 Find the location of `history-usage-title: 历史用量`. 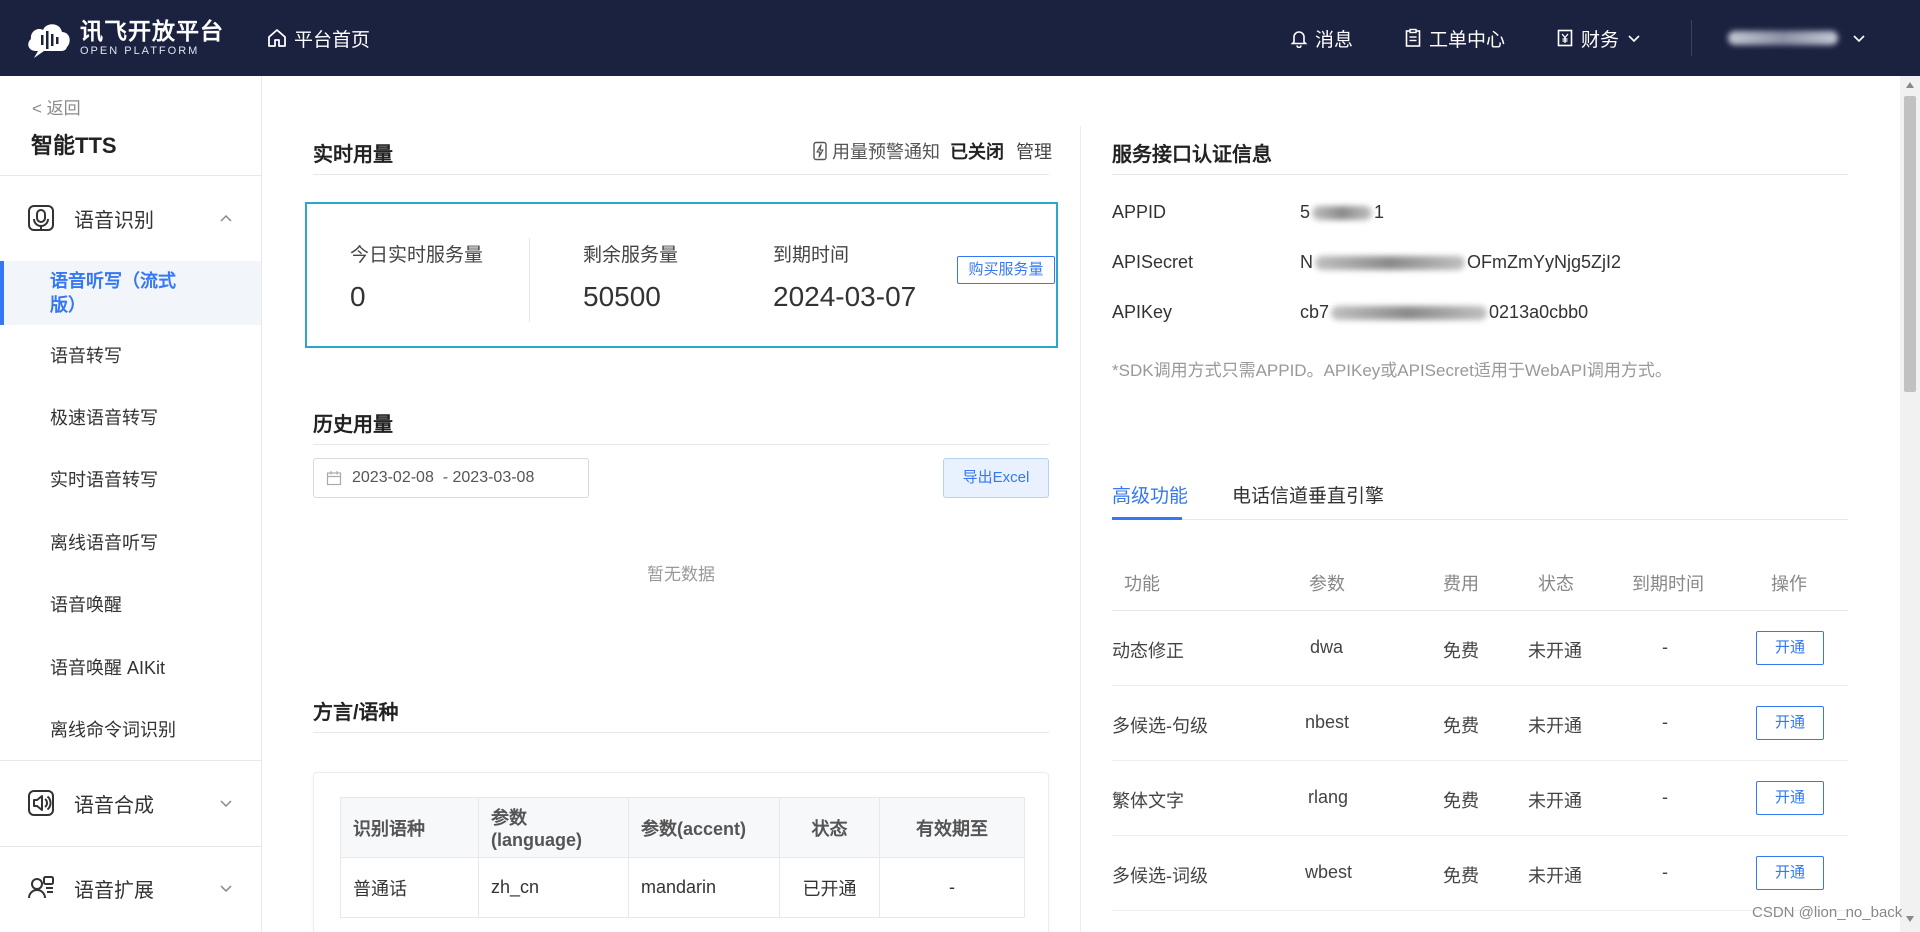

history-usage-title: 历史用量 is located at coordinates (353, 425).